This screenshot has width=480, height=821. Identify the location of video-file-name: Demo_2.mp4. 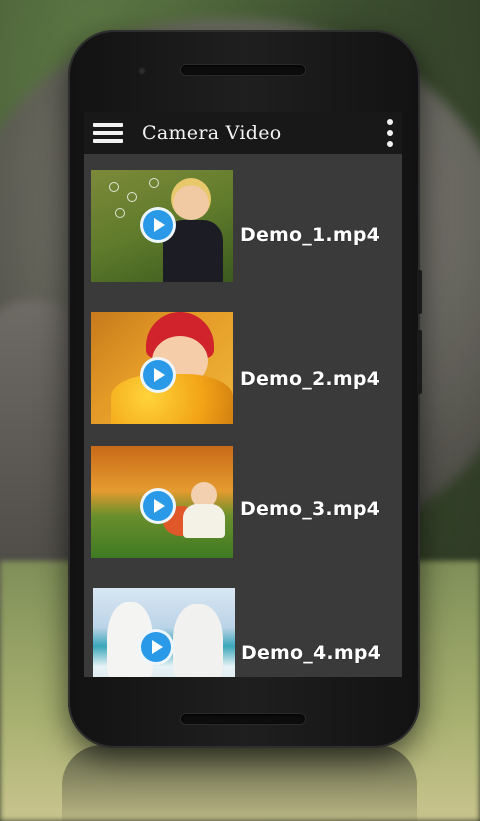
(310, 379).